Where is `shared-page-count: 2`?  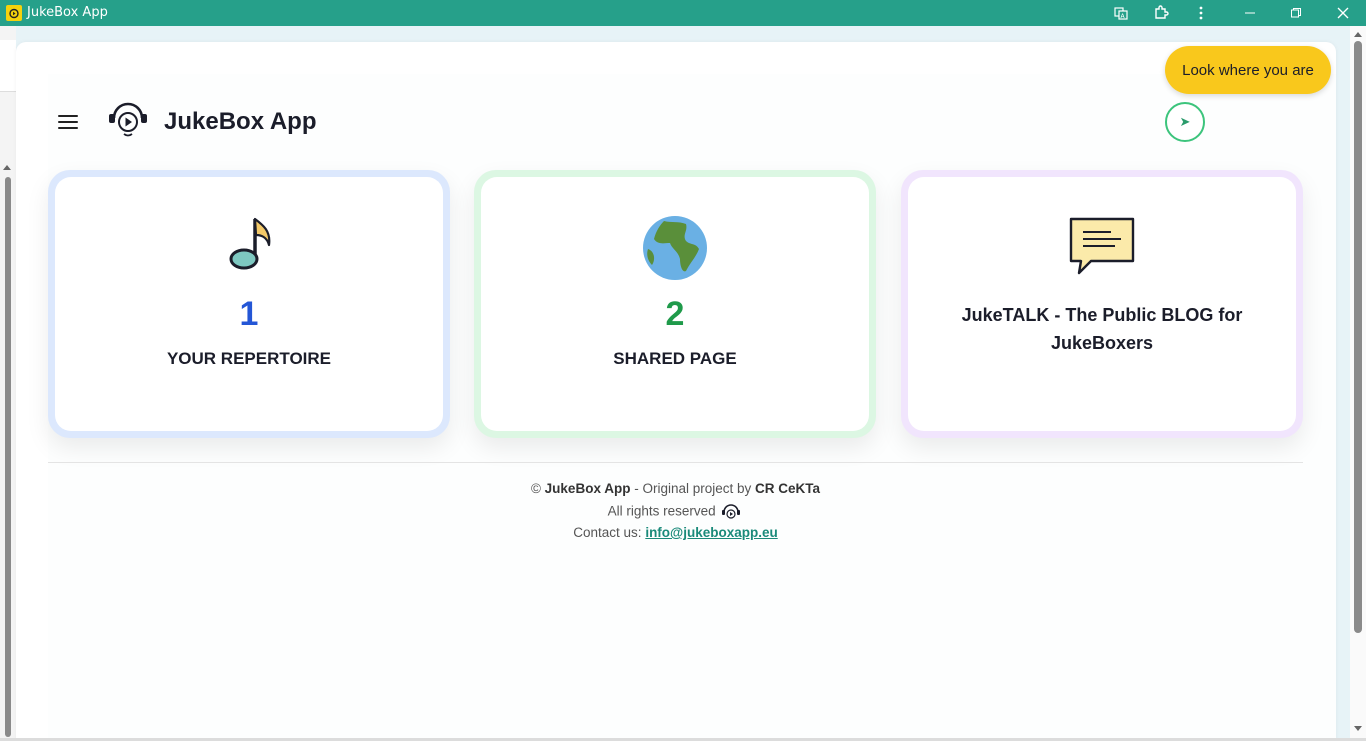 shared-page-count: 2 is located at coordinates (675, 314).